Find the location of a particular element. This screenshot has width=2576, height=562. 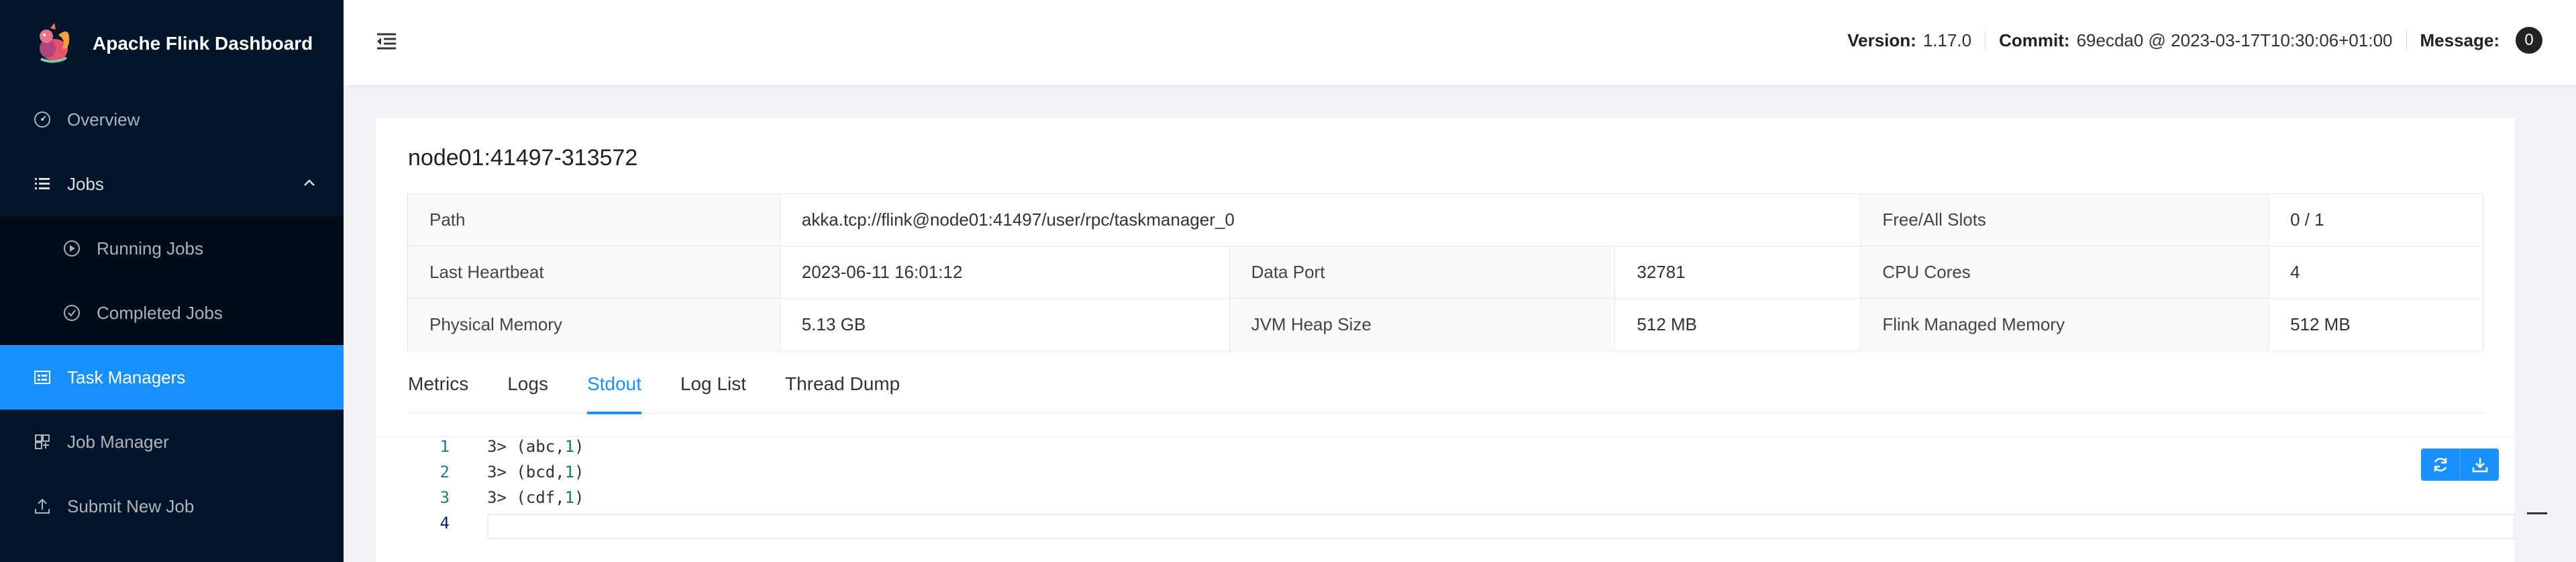

line-text: 3> (cdf,1) is located at coordinates (535, 497).